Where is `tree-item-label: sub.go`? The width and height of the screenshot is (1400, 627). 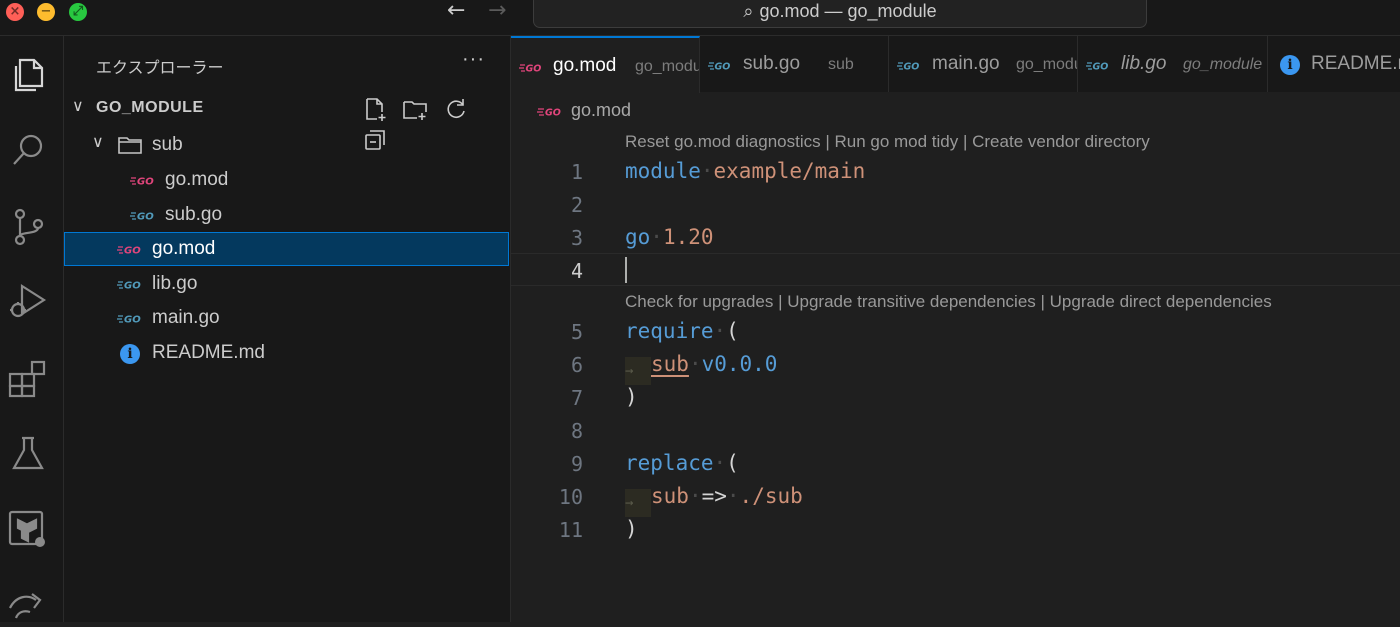
tree-item-label: sub.go is located at coordinates (194, 214).